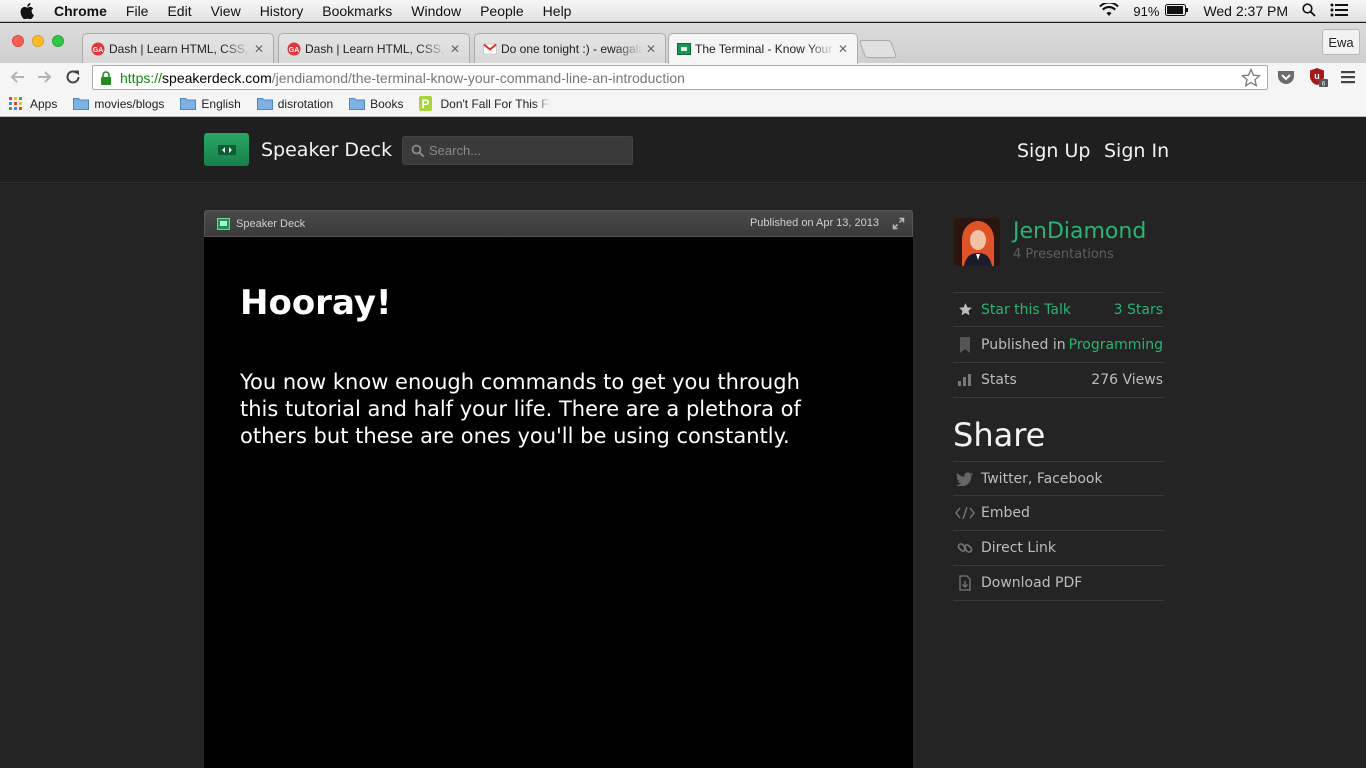 This screenshot has width=1366, height=768. What do you see at coordinates (357, 103) in the screenshot?
I see `folder-icon` at bounding box center [357, 103].